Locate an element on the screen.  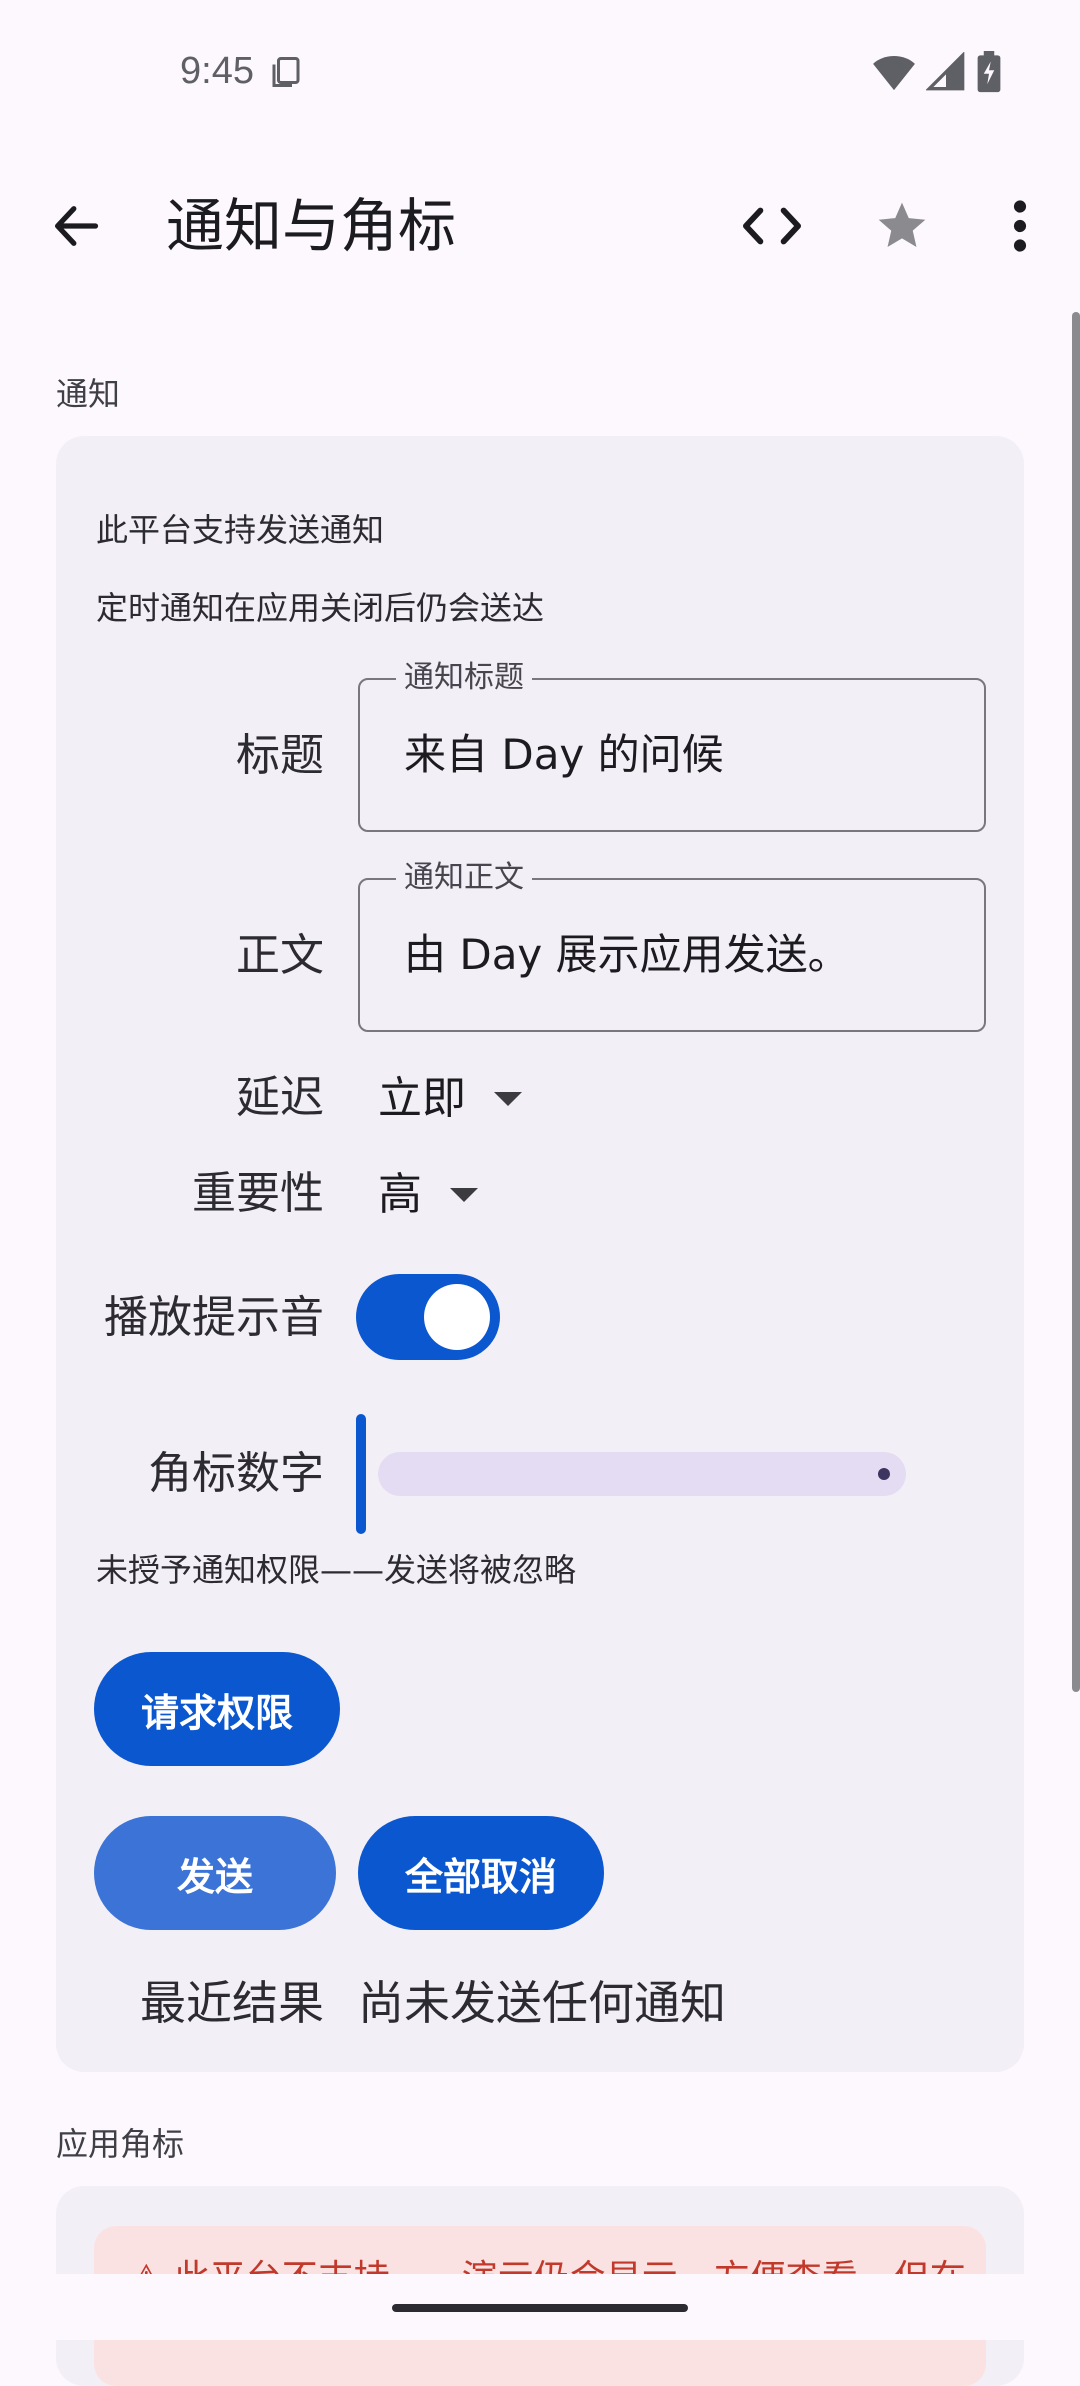
wifi-icon is located at coordinates (894, 73).